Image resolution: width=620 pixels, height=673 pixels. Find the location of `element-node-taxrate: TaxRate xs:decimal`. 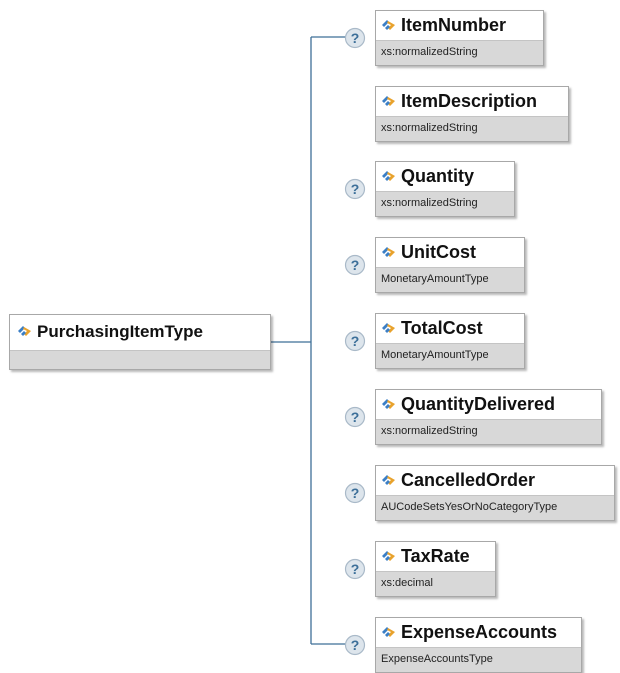

element-node-taxrate: TaxRate xs:decimal is located at coordinates (435, 569).